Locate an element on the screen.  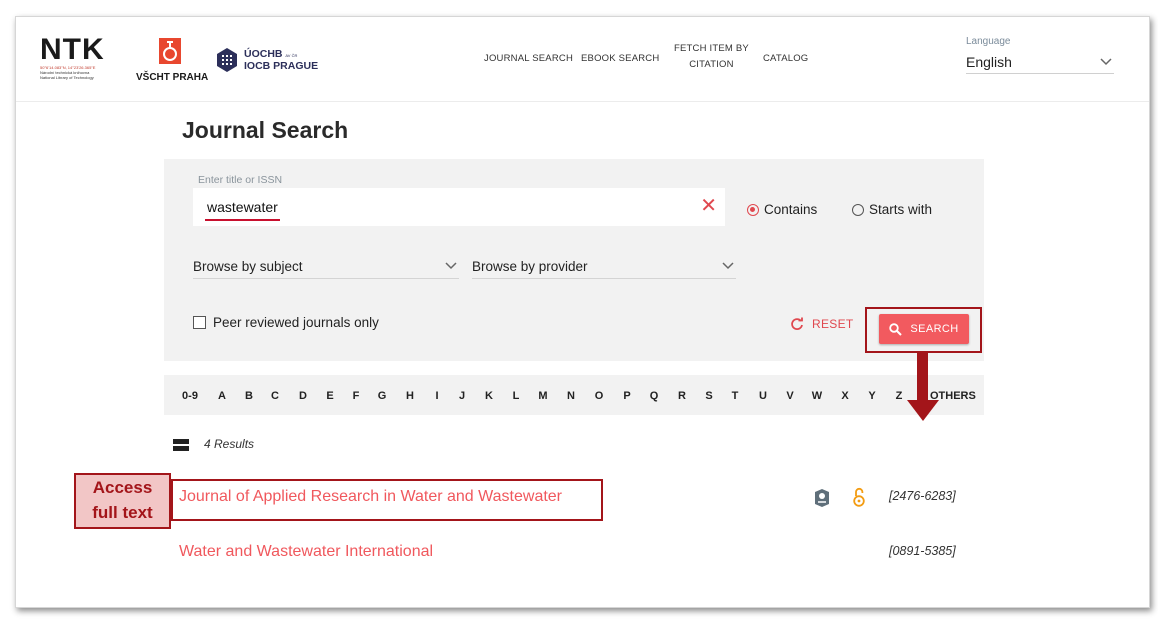
radio-starts-with: Starts with is located at coordinates (892, 209).